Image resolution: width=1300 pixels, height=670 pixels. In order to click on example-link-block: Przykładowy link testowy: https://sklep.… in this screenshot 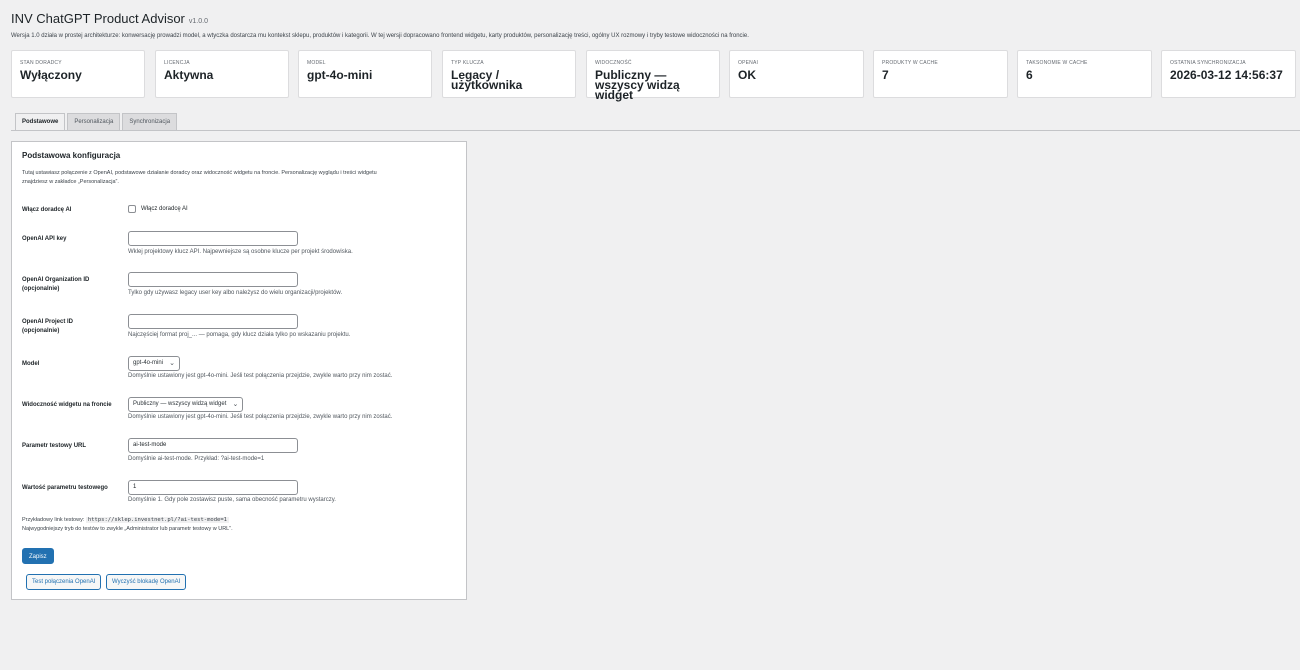, I will do `click(127, 525)`.